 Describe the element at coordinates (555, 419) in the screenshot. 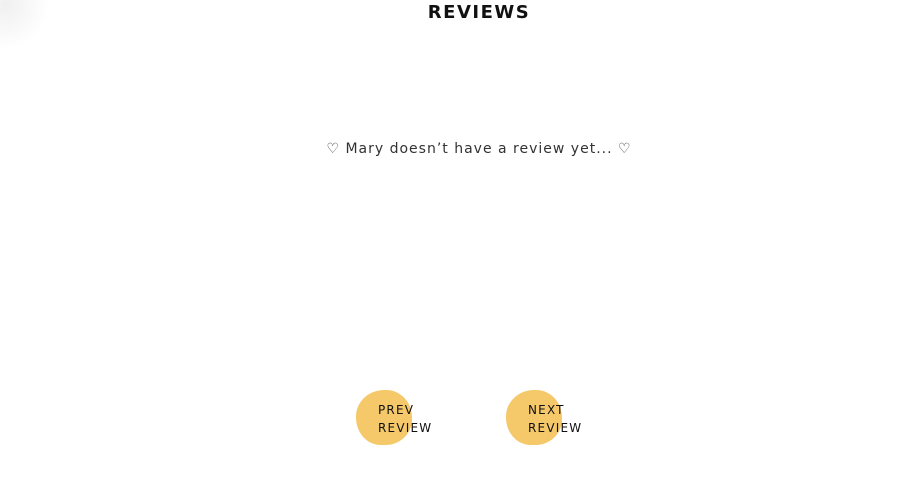

I see `next-review-label: NEXT REVIEW` at that location.